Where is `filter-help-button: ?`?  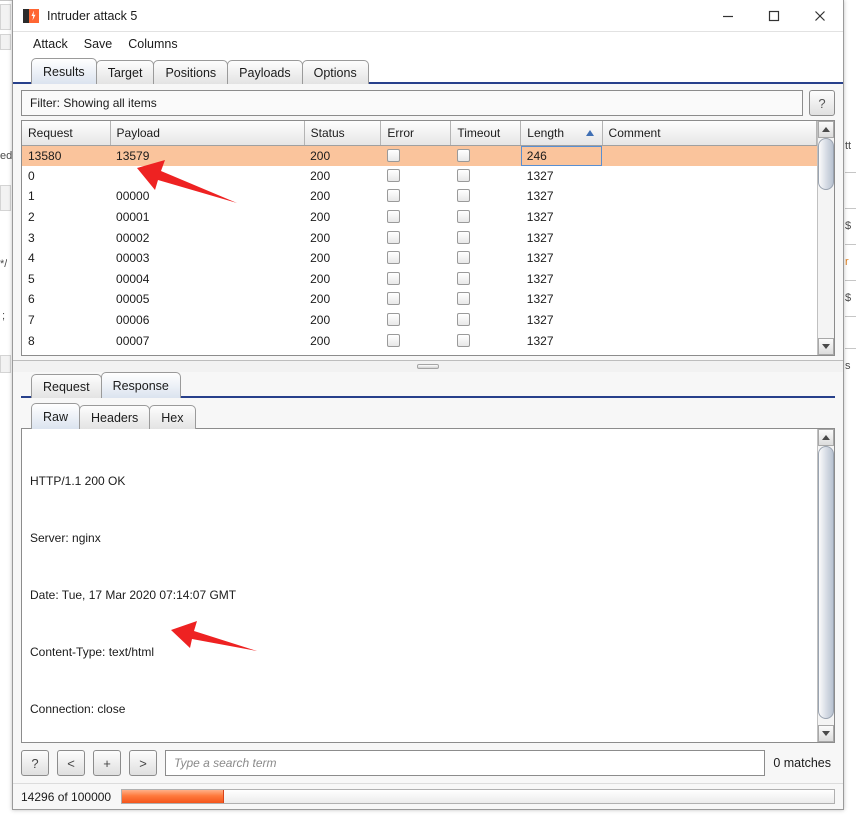 filter-help-button: ? is located at coordinates (822, 103).